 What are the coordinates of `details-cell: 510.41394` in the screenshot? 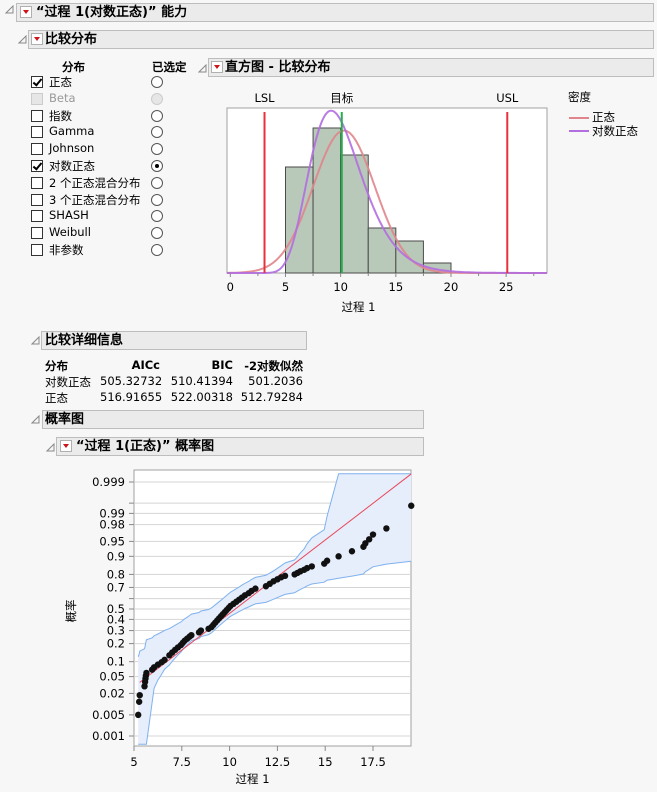 It's located at (201, 381).